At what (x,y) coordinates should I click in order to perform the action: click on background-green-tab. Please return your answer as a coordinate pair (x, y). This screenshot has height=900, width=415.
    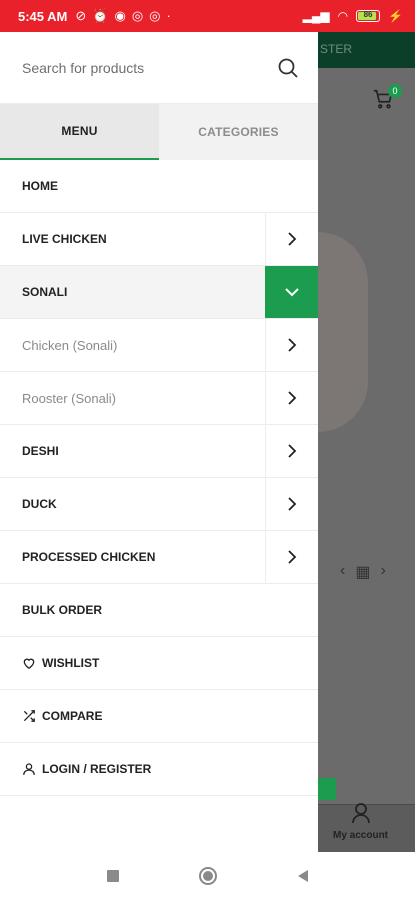
    Looking at the image, I should click on (327, 789).